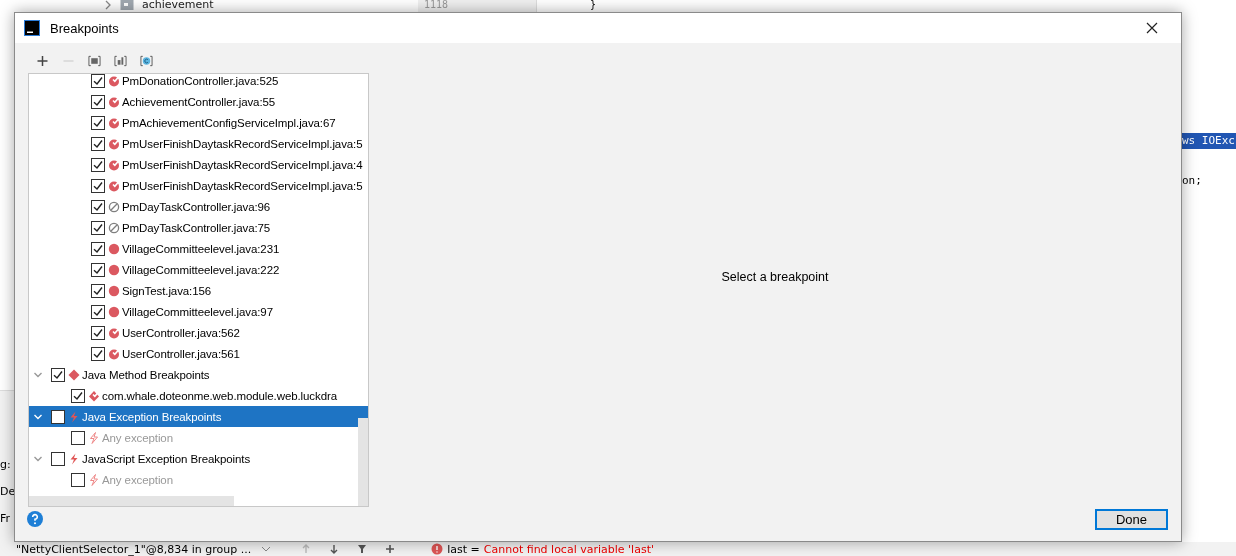 The image size is (1236, 556). Describe the element at coordinates (775, 277) in the screenshot. I see `empty-state-text: Select a breakpoint` at that location.